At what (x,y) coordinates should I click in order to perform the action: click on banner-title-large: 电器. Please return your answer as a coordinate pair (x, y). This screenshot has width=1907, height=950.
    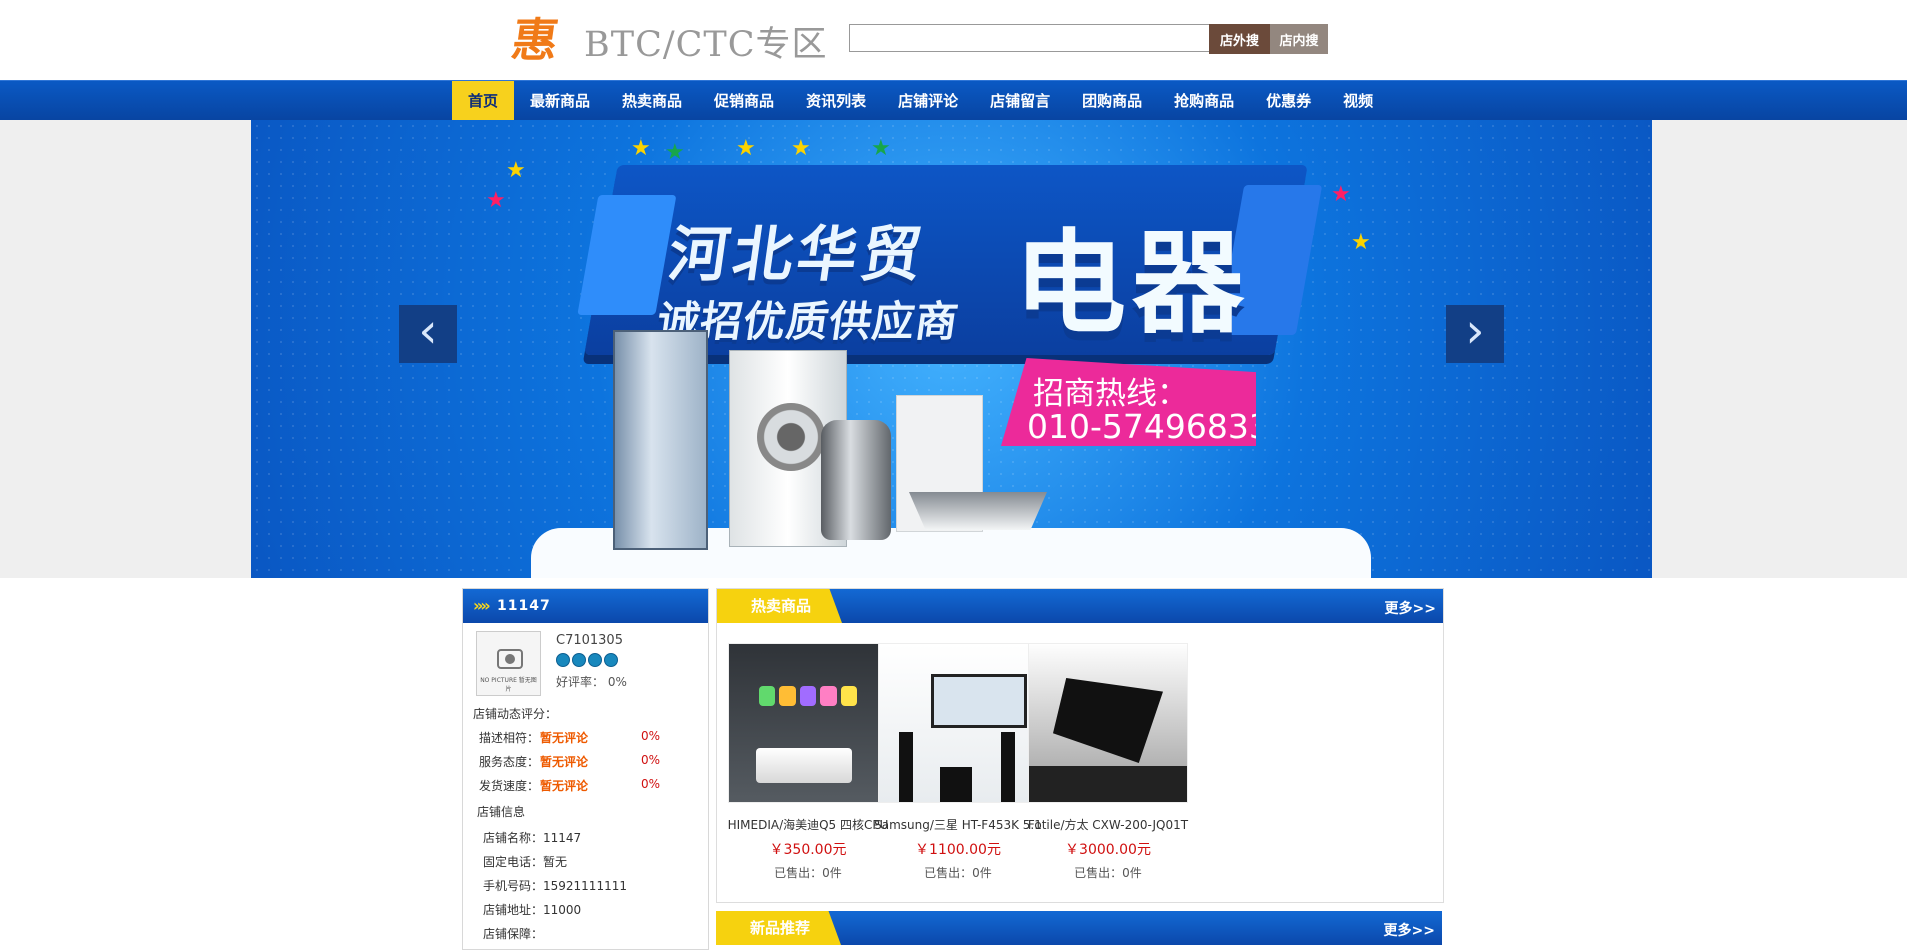
    Looking at the image, I should click on (1132, 284).